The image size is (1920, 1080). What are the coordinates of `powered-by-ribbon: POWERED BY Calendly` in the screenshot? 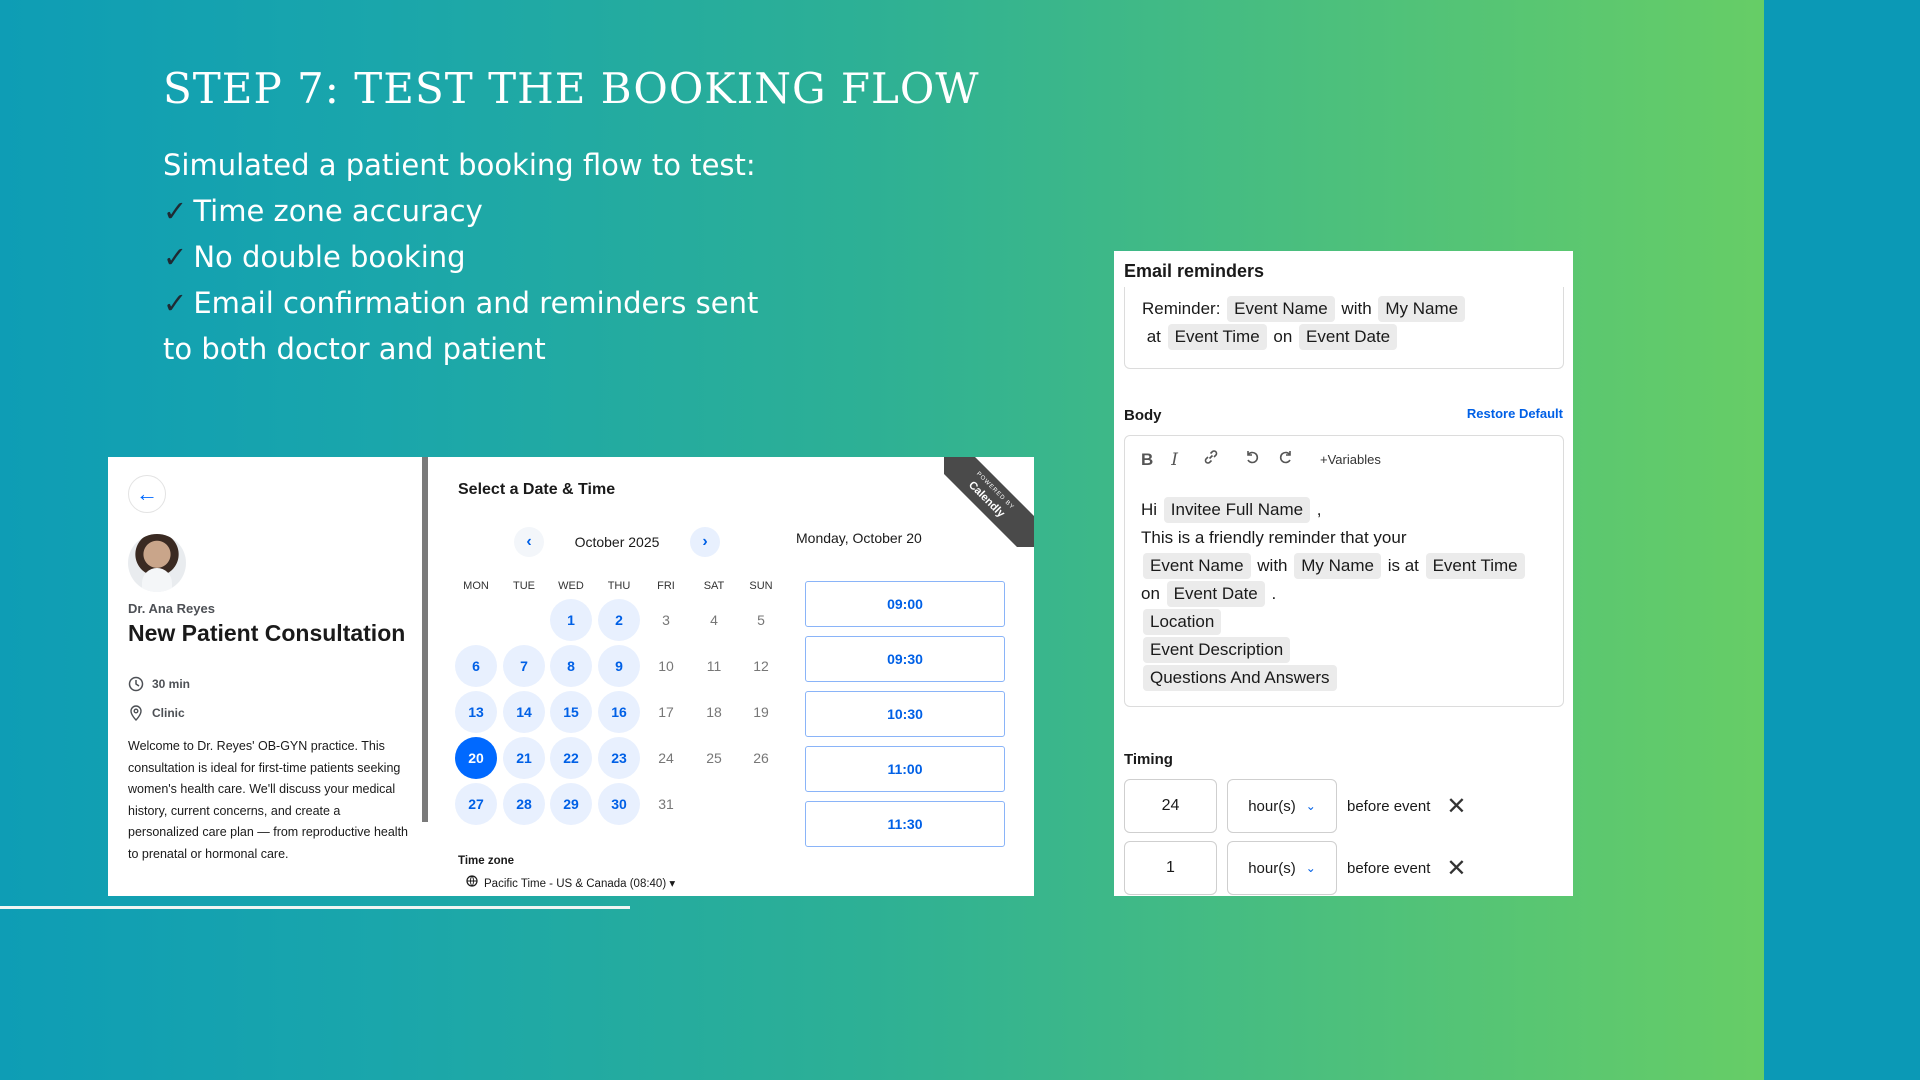 It's located at (989, 502).